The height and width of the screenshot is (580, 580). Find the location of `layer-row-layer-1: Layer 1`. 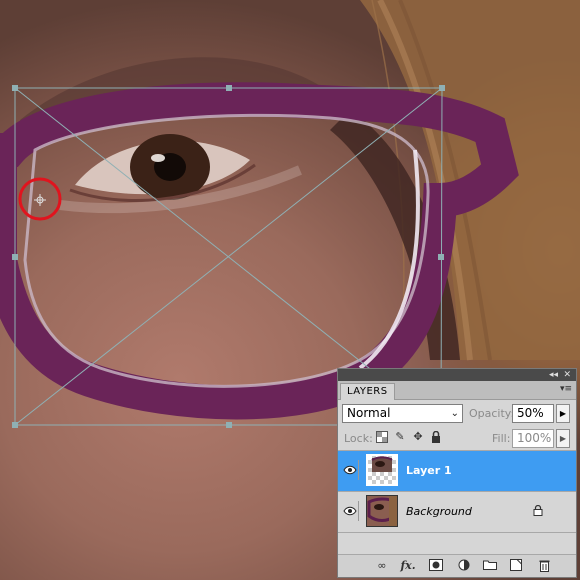

layer-row-layer-1: Layer 1 is located at coordinates (457, 471).